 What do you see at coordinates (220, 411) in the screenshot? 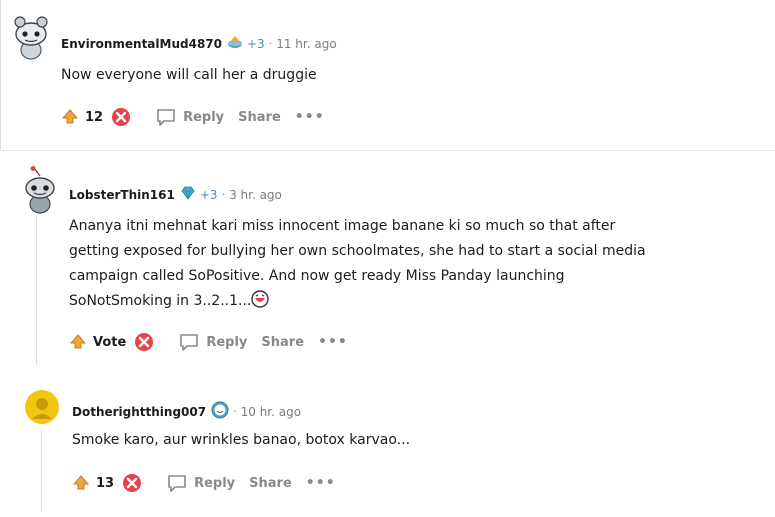
I see `smile-badge-icon` at bounding box center [220, 411].